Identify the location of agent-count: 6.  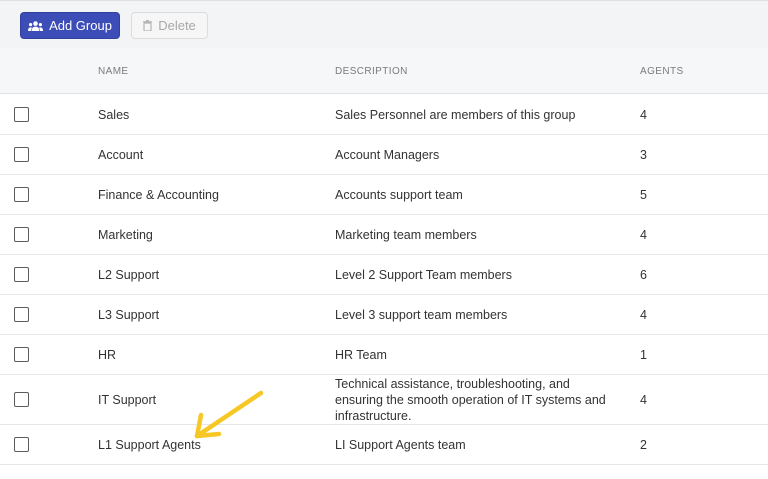
(643, 275).